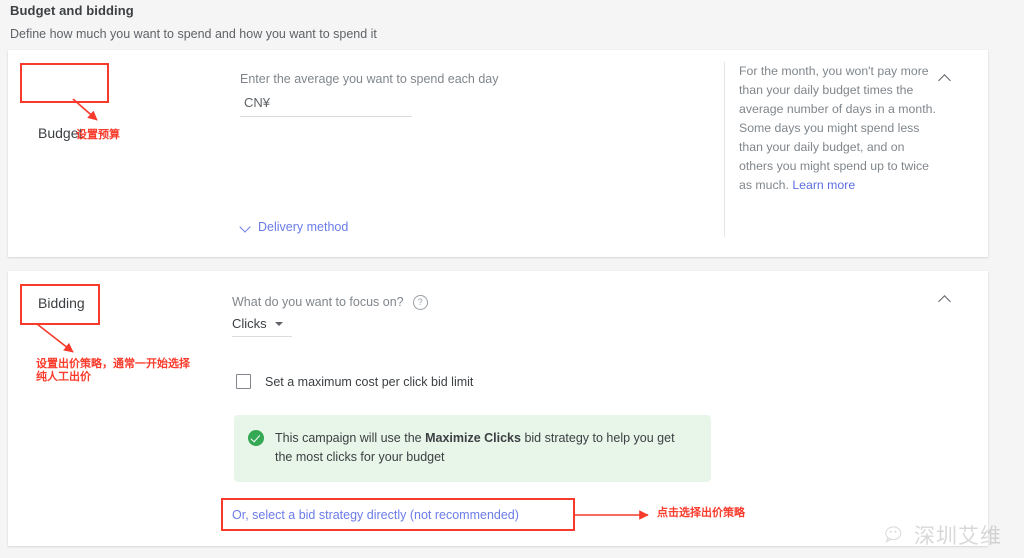 The width and height of the screenshot is (1024, 558). Describe the element at coordinates (113, 370) in the screenshot. I see `annotation-text-bidding: 设置出价策略，通常一开始选择 纯人工出价` at that location.